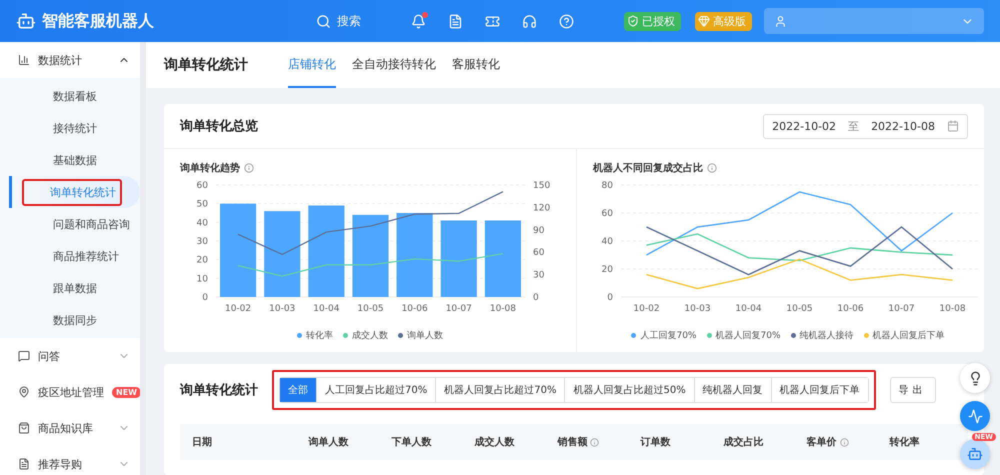 This screenshot has height=475, width=1000. Describe the element at coordinates (822, 335) in the screenshot. I see `legend-item: 纯机器人接待` at that location.